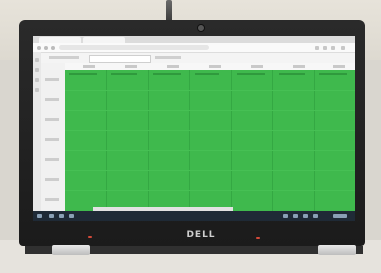  What do you see at coordinates (134, 47) in the screenshot?
I see `url-field` at bounding box center [134, 47].